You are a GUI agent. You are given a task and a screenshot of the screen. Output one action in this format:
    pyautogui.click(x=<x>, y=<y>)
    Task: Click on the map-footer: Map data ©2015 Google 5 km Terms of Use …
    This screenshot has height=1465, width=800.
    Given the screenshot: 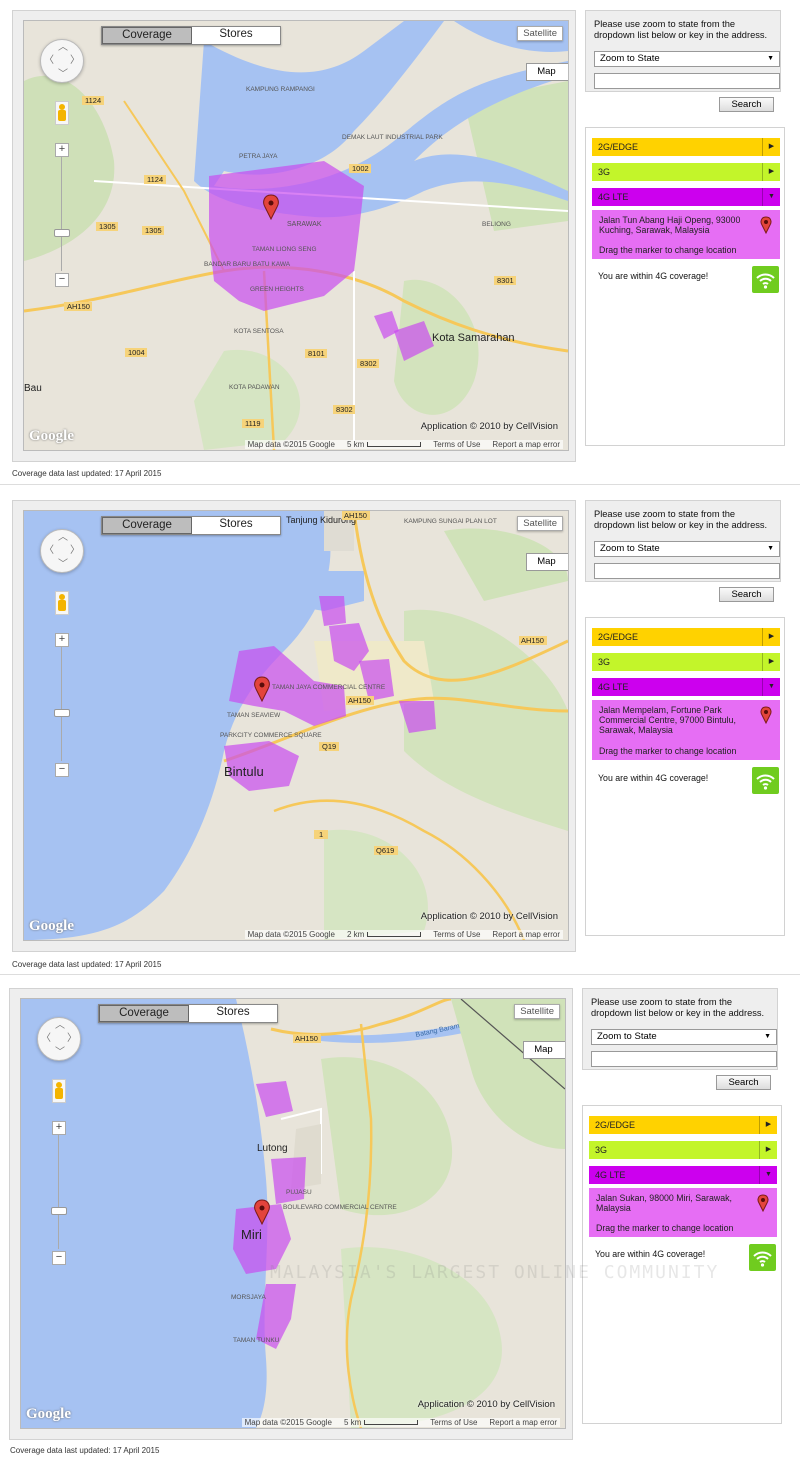 What is the action you would take?
    pyautogui.click(x=403, y=444)
    